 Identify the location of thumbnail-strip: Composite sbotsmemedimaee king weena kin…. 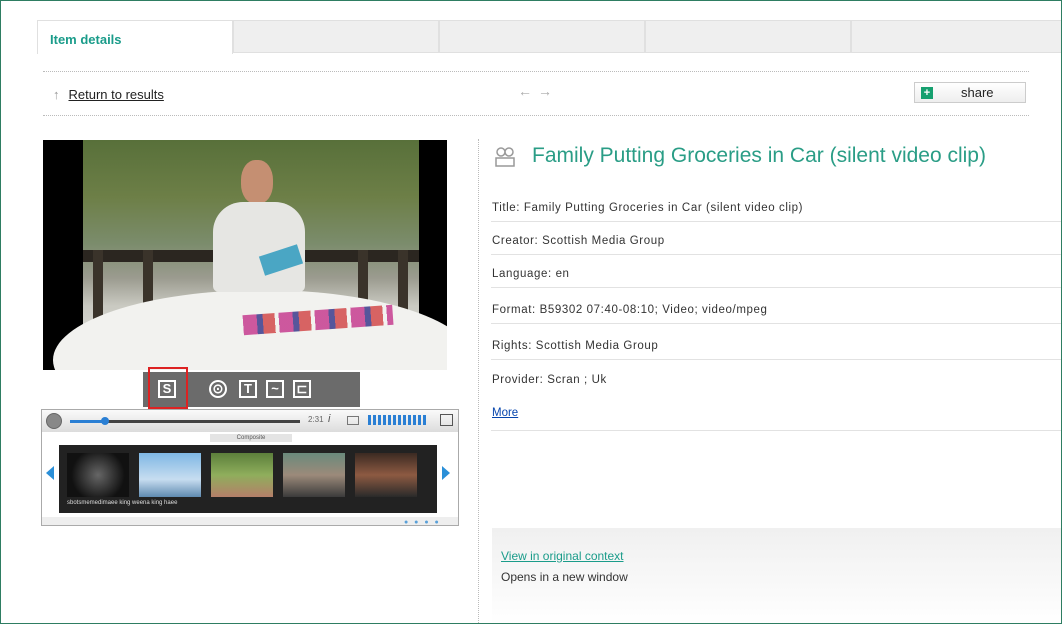
(250, 474).